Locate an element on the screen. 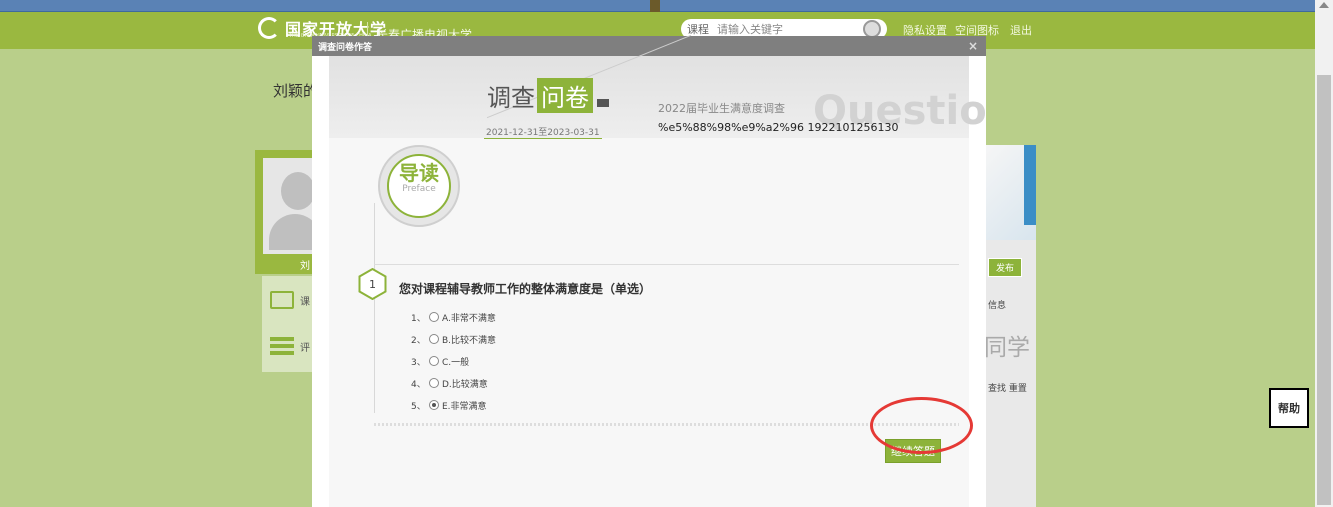 This screenshot has height=507, width=1333. help-button: 帮助 is located at coordinates (1289, 408).